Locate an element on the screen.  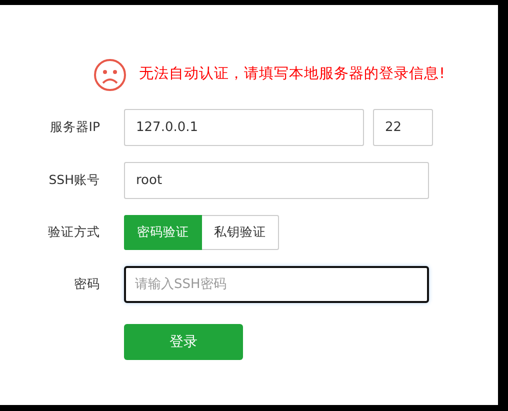
alert-message: 无法自动认证，请填写本地服务器的登录信息! is located at coordinates (292, 74).